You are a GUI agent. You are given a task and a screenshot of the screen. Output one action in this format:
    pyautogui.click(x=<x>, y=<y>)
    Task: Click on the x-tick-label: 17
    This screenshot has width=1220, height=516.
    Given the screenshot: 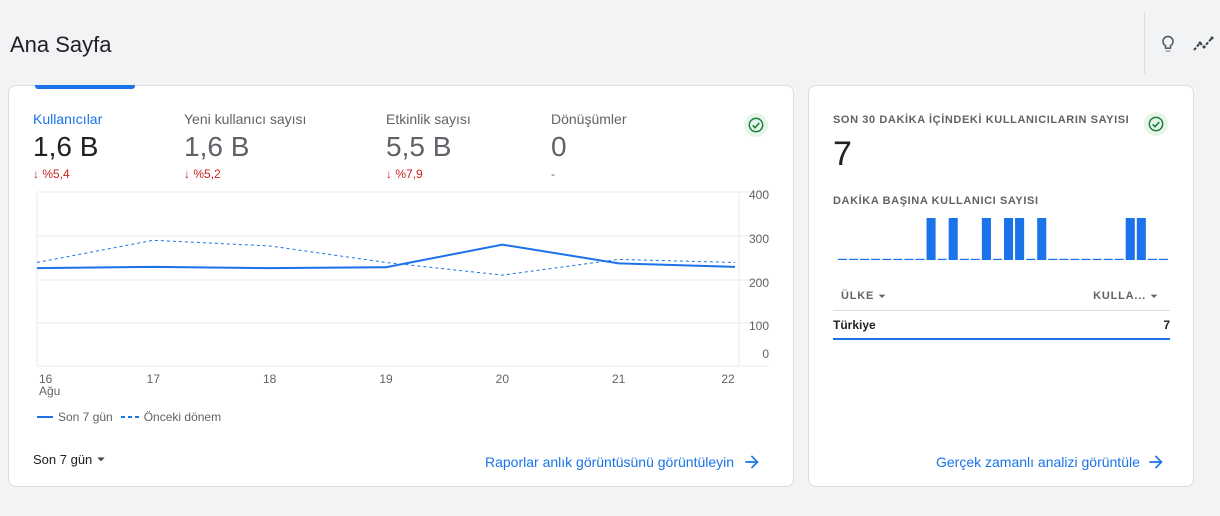 What is the action you would take?
    pyautogui.click(x=154, y=379)
    